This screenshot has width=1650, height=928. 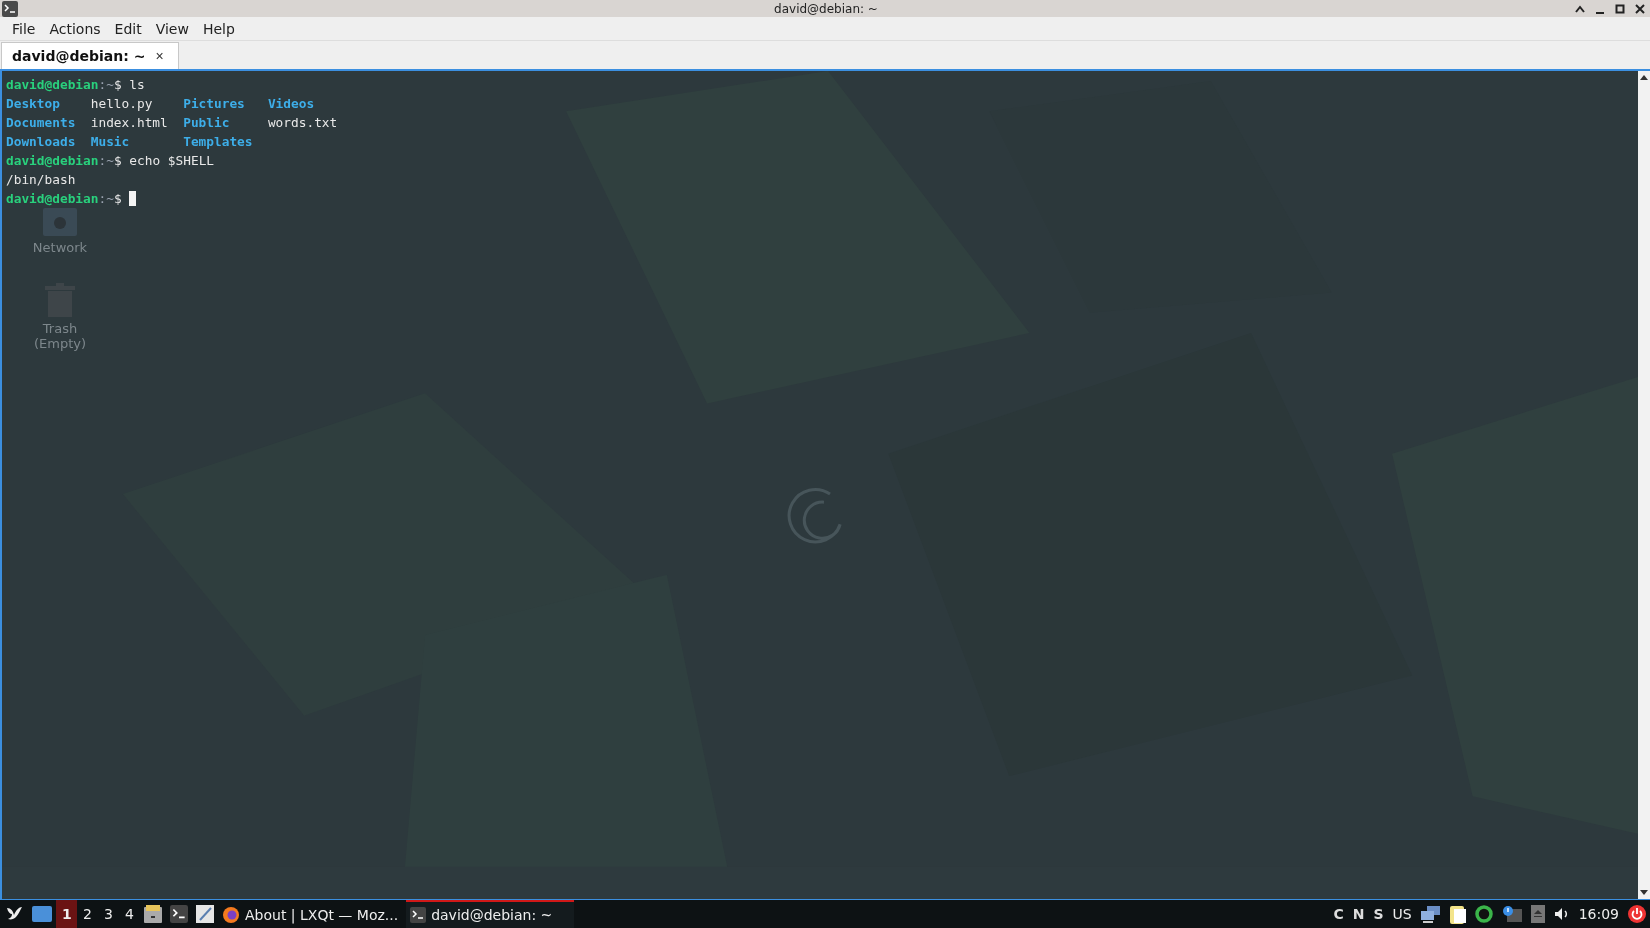 What do you see at coordinates (1561, 914) in the screenshot?
I see `volume-icon` at bounding box center [1561, 914].